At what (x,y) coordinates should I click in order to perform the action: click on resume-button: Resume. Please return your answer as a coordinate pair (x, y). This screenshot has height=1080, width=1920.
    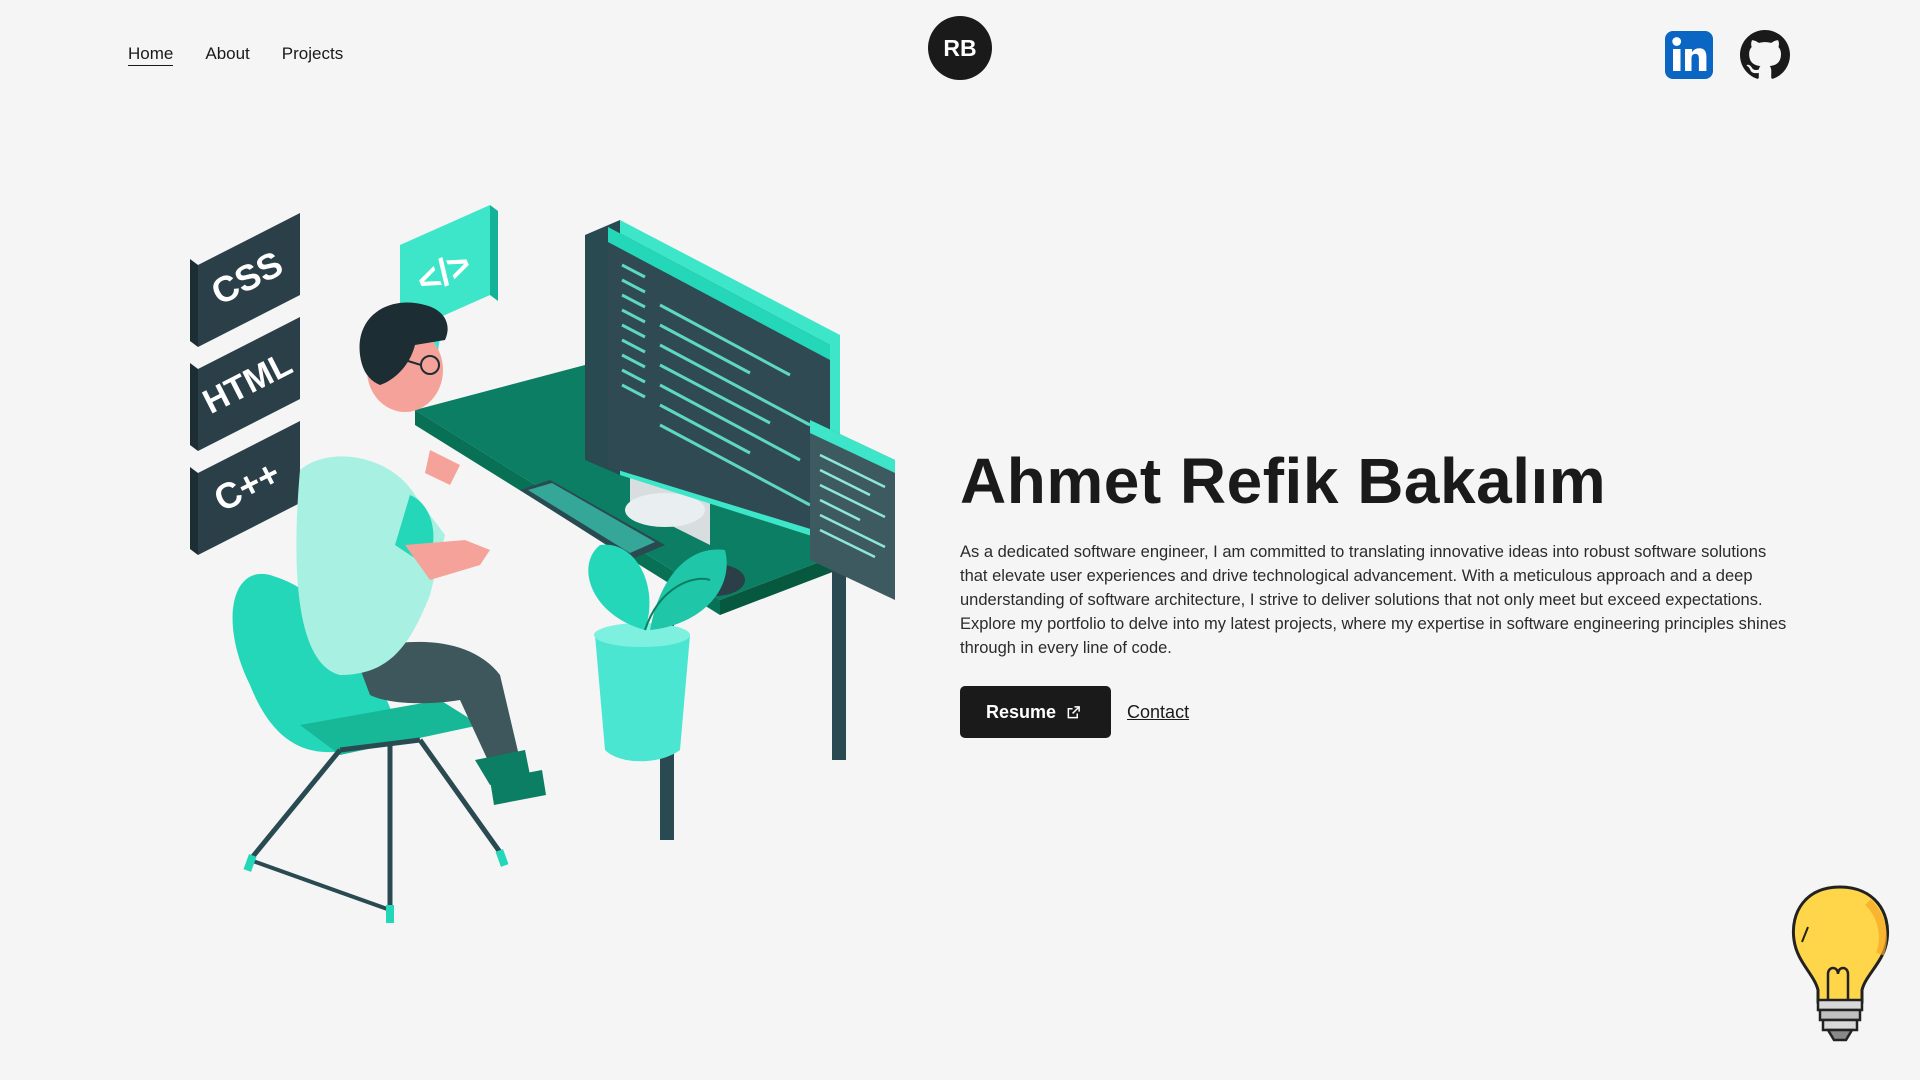
    Looking at the image, I should click on (1036, 712).